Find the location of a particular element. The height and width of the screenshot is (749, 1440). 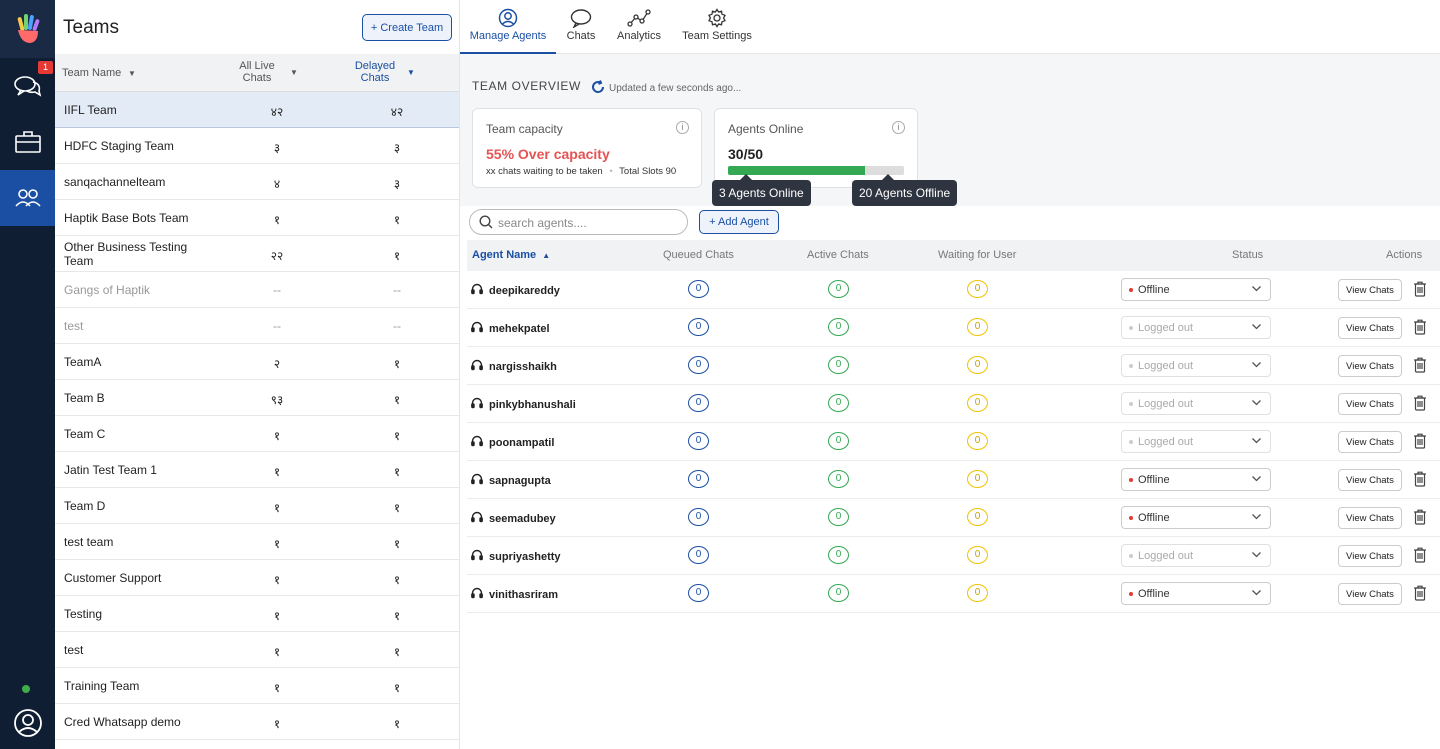

agent-name: nargisshaikh is located at coordinates (523, 366).